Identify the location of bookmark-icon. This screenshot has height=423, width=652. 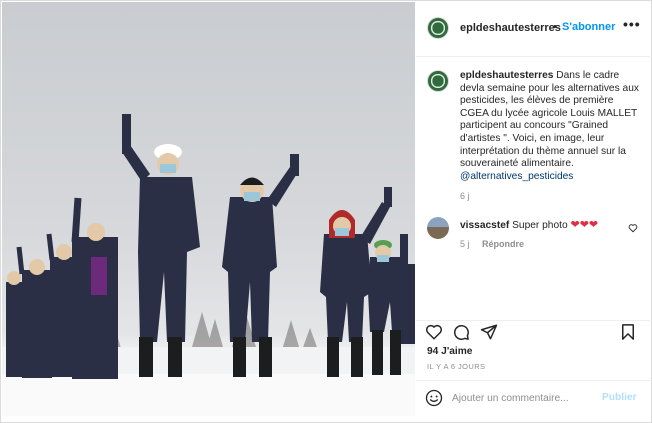
(628, 332).